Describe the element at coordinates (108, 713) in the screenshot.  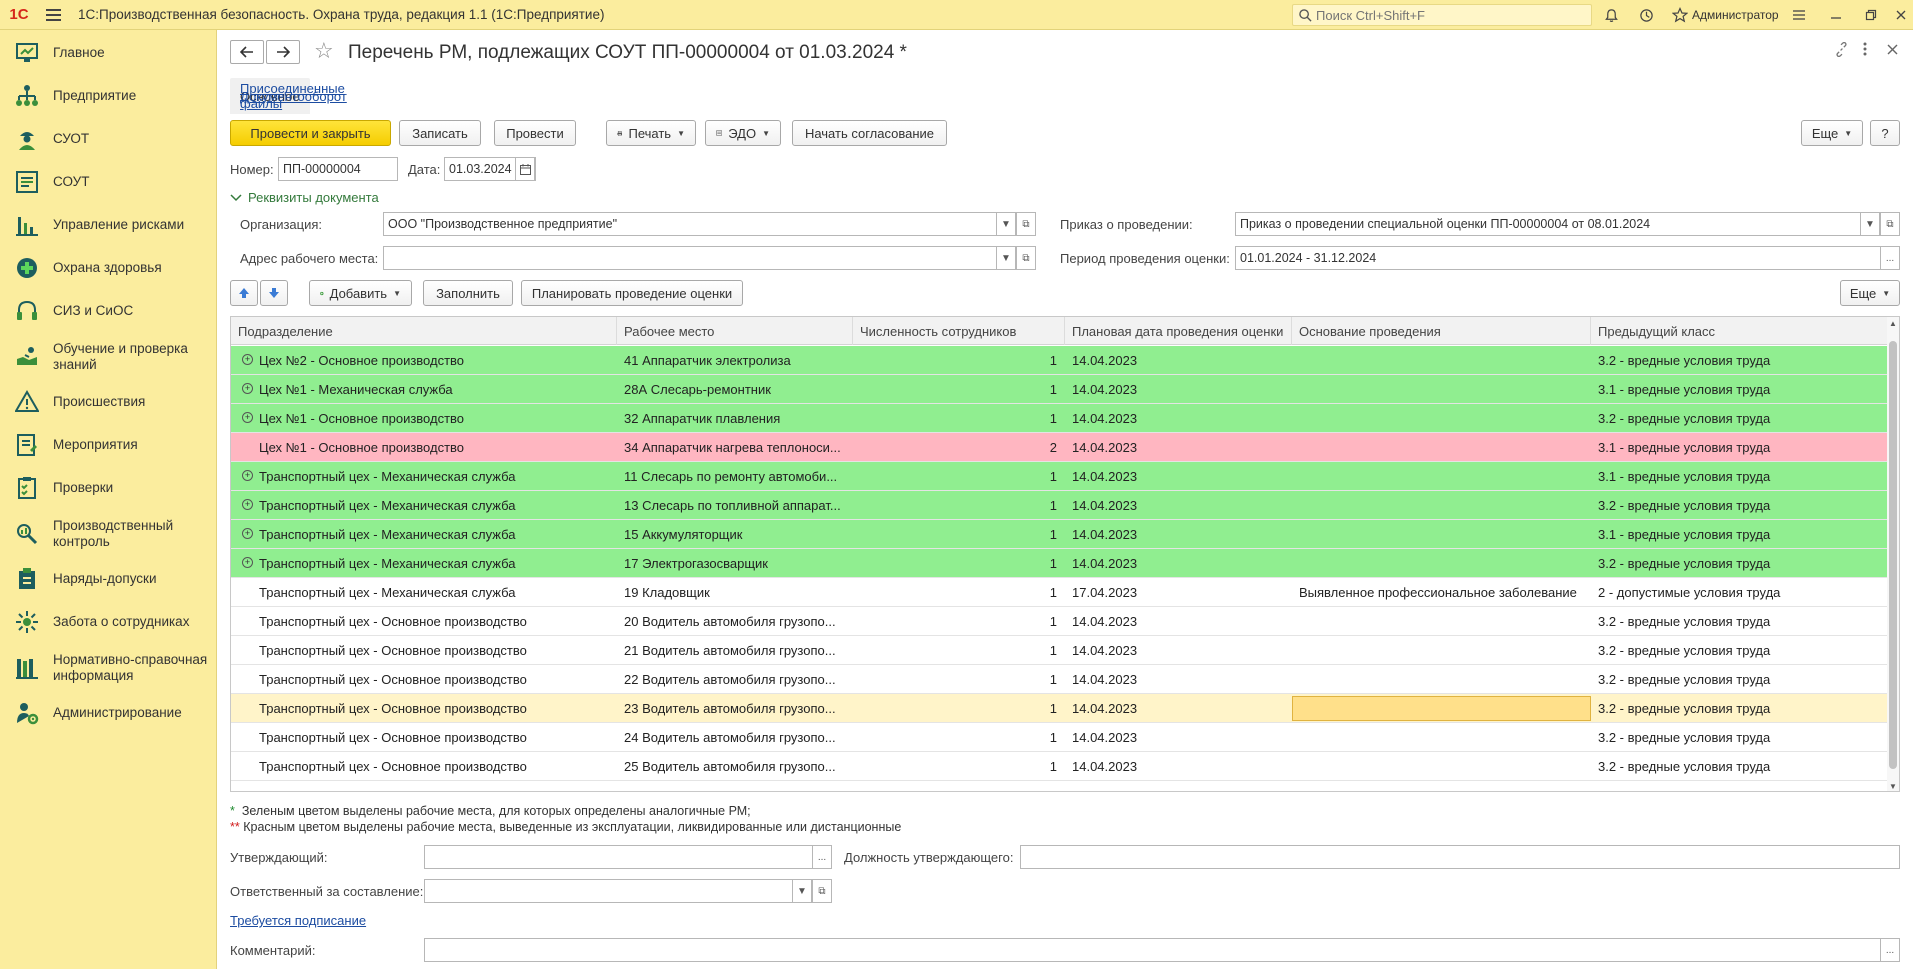
I see `sidebar-item-admin: Администрирование` at that location.